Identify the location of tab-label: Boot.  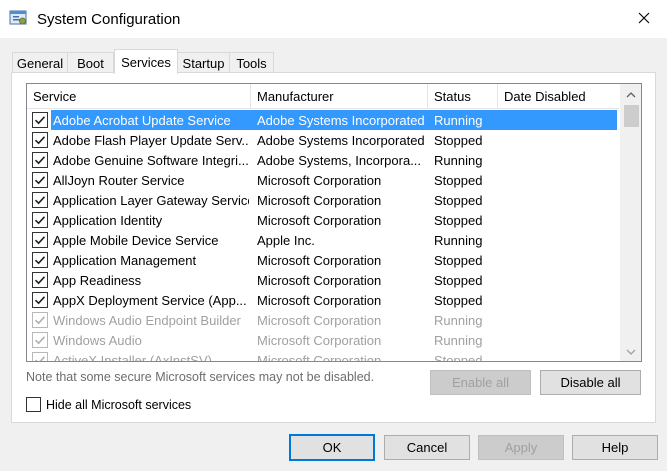
(90, 63).